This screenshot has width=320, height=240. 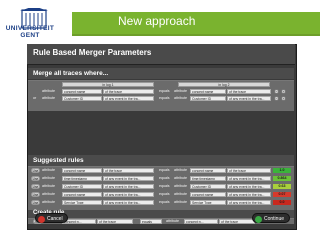 What do you see at coordinates (208, 170) in the screenshot?
I see `suggested-row-1-rhs-name: concept:name` at bounding box center [208, 170].